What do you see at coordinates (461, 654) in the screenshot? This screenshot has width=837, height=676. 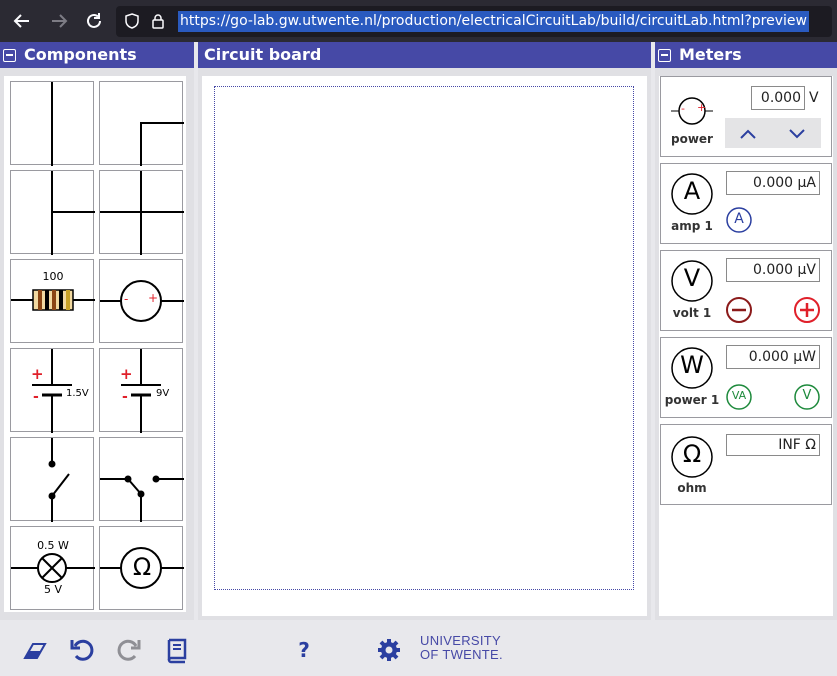 I see `logo-line-2: OF TWENTE.` at bounding box center [461, 654].